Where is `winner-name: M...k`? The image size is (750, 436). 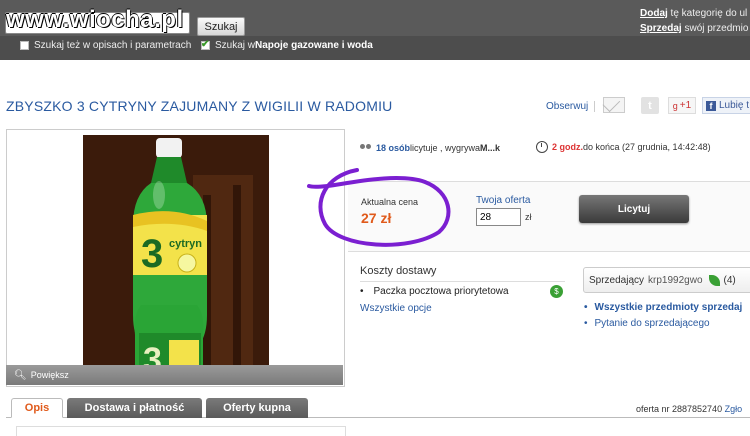 winner-name: M...k is located at coordinates (490, 148).